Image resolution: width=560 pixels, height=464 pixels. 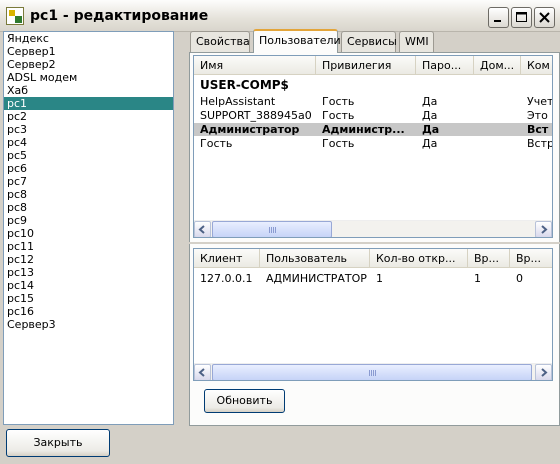 I want to click on table-cell: Встр, so click(x=540, y=143).